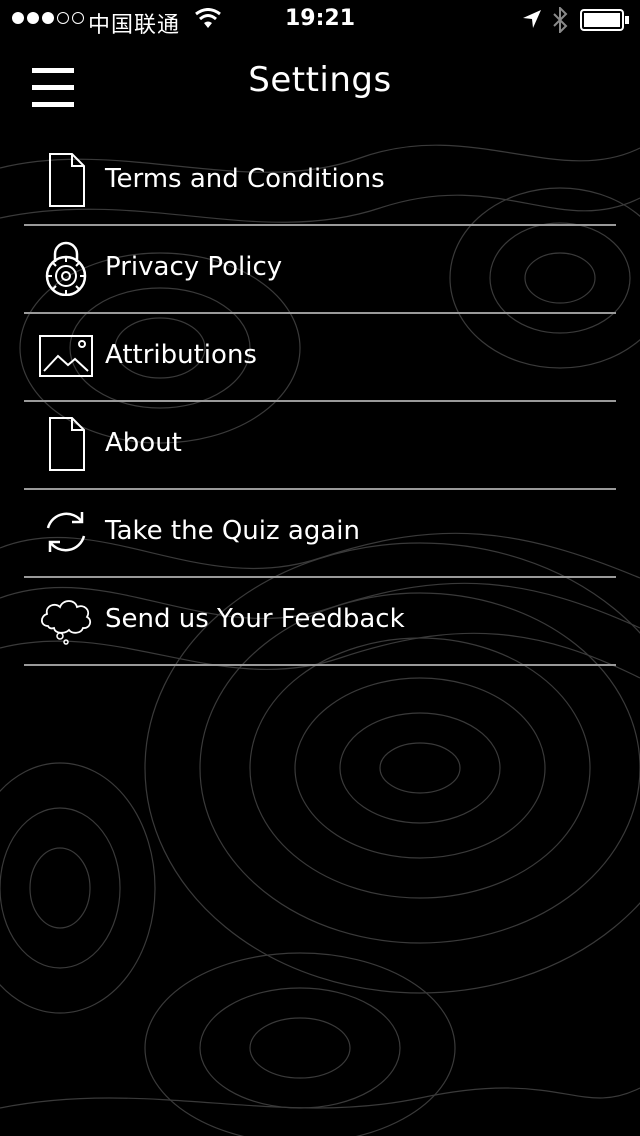  What do you see at coordinates (320, 270) in the screenshot?
I see `menu-item-privacy: Privacy Policy` at bounding box center [320, 270].